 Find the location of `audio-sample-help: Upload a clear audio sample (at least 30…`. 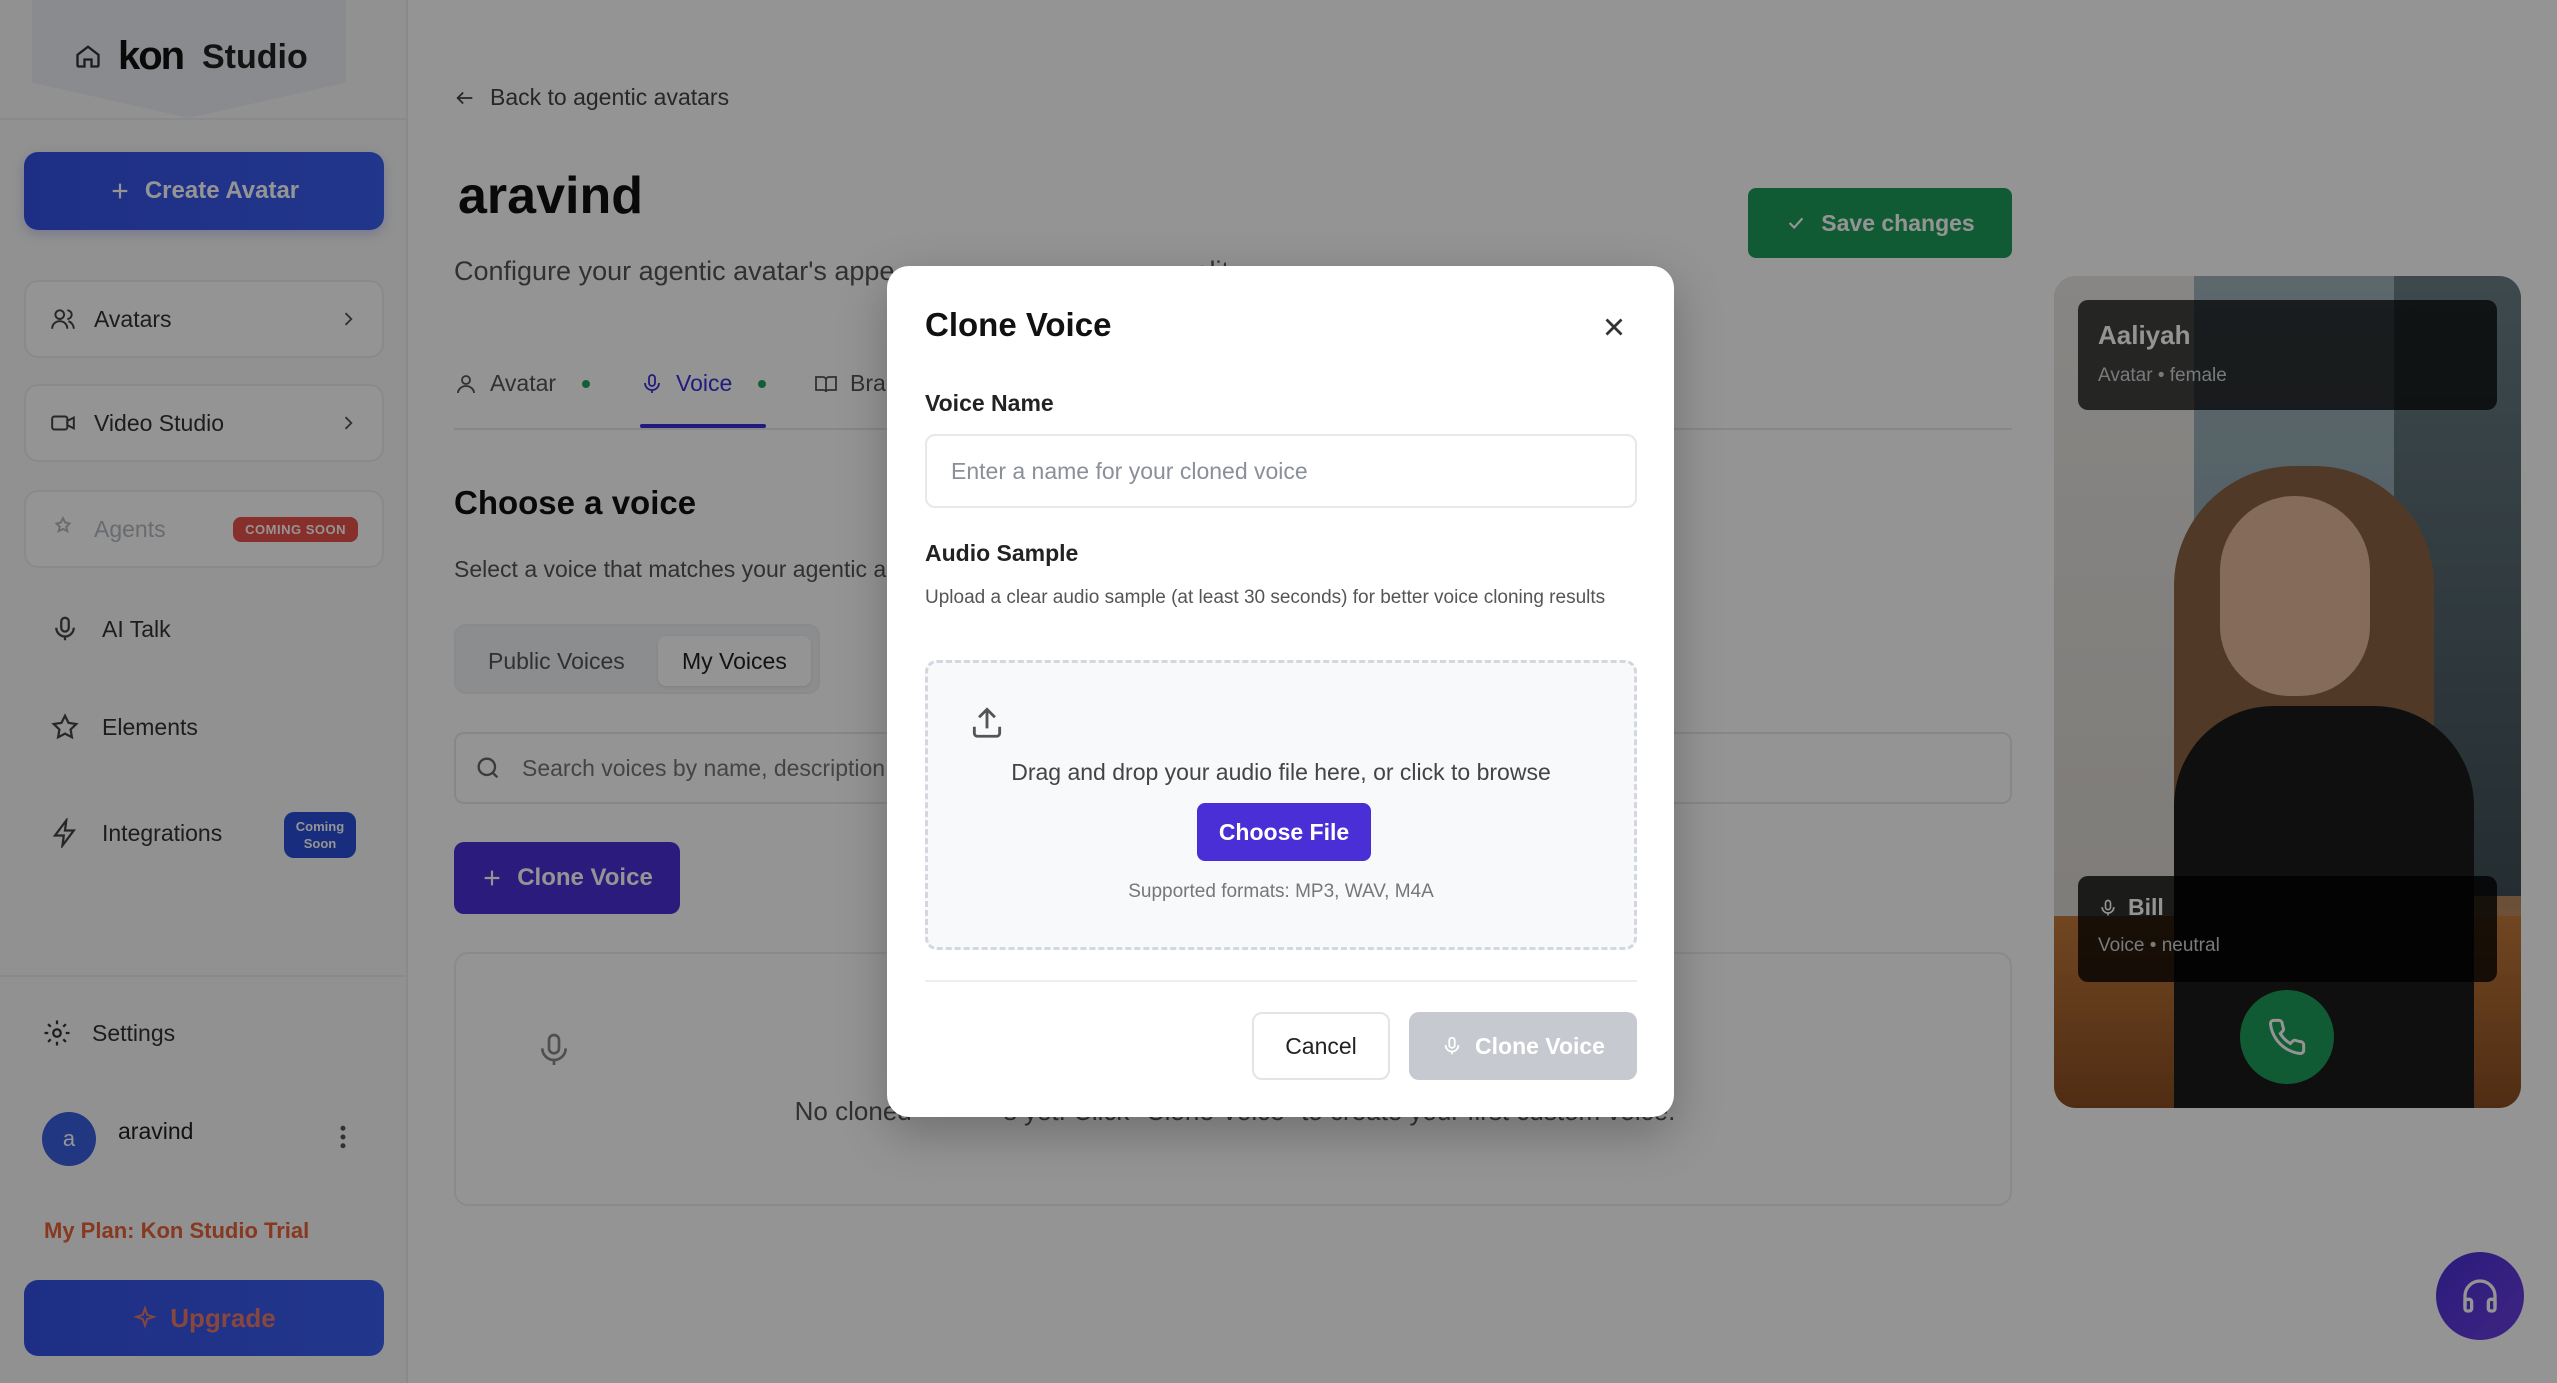

audio-sample-help: Upload a clear audio sample (at least 30… is located at coordinates (1265, 597).